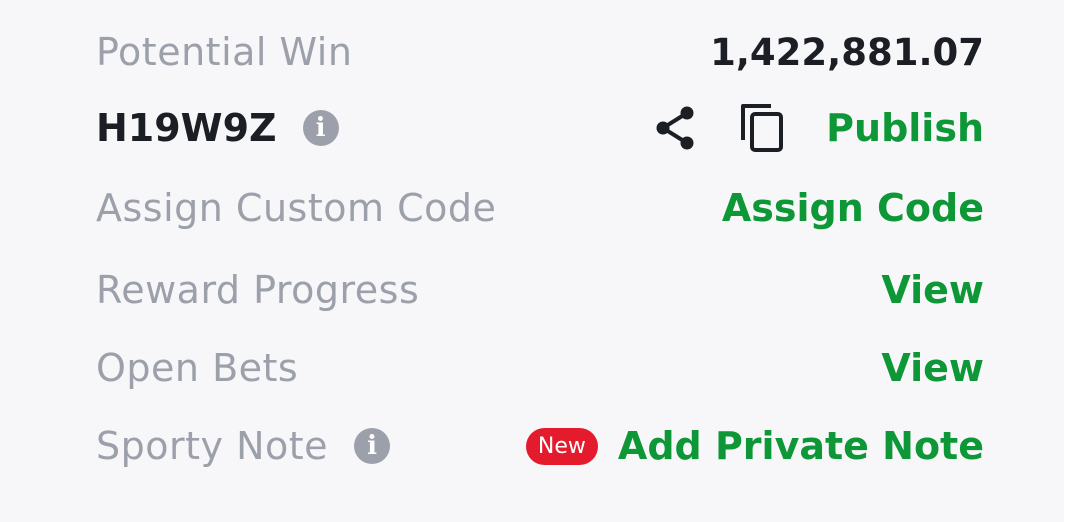 Image resolution: width=1080 pixels, height=522 pixels. I want to click on reward-progress-label: Reward Progress, so click(258, 290).